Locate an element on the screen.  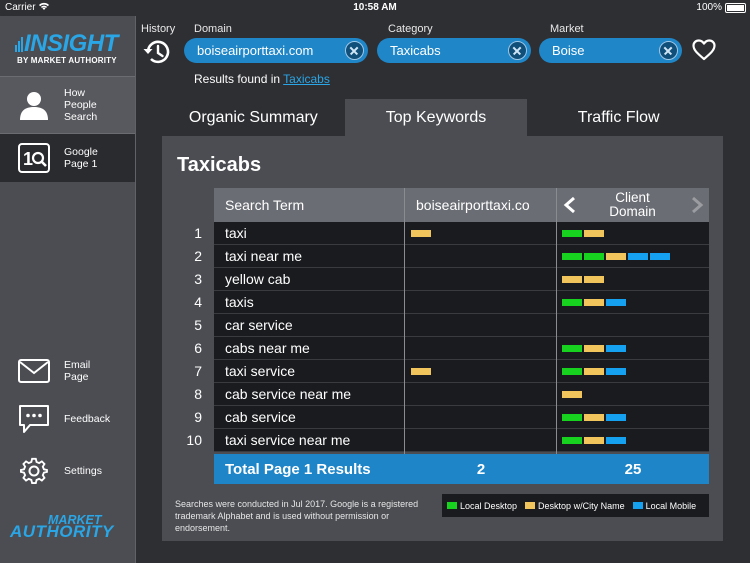
sidebar-item-label: Google is located at coordinates (81, 152).